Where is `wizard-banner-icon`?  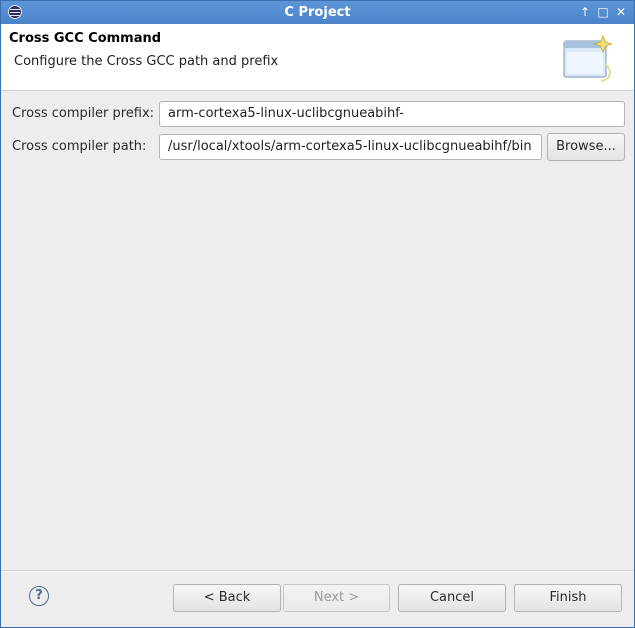 wizard-banner-icon is located at coordinates (588, 58).